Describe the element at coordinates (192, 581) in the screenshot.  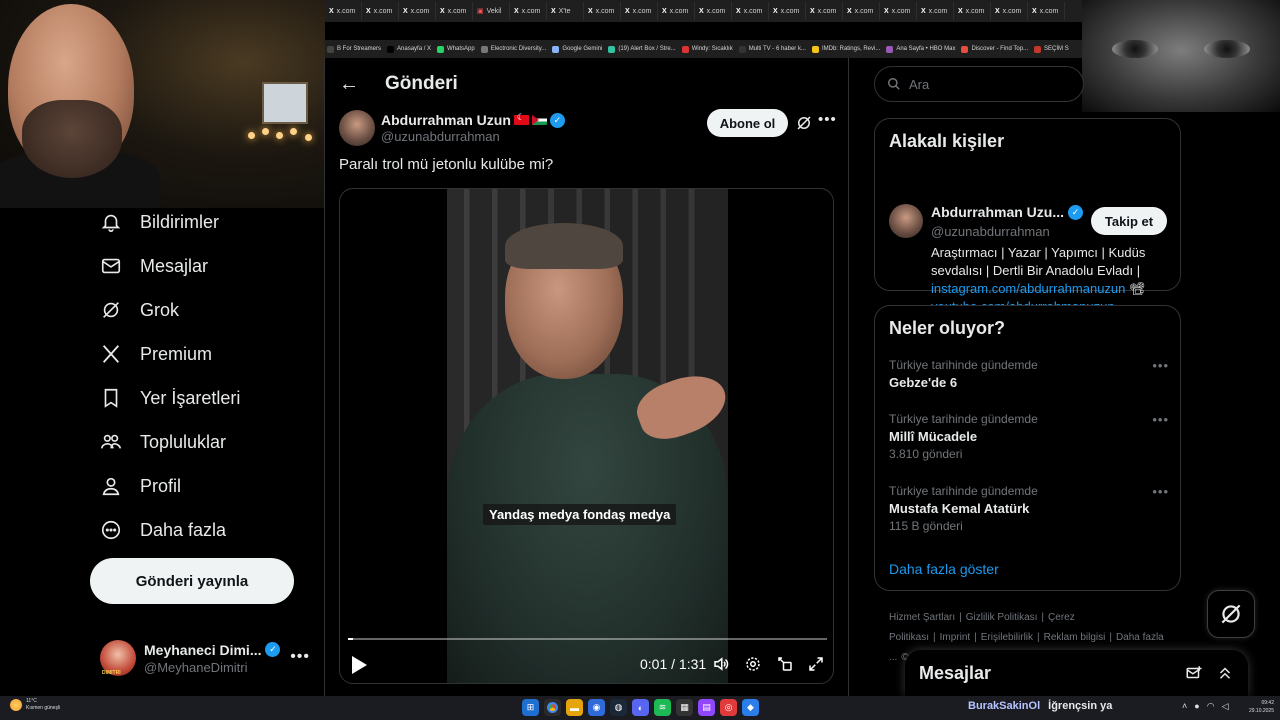
I see `post-button: Gönderi yayınla` at that location.